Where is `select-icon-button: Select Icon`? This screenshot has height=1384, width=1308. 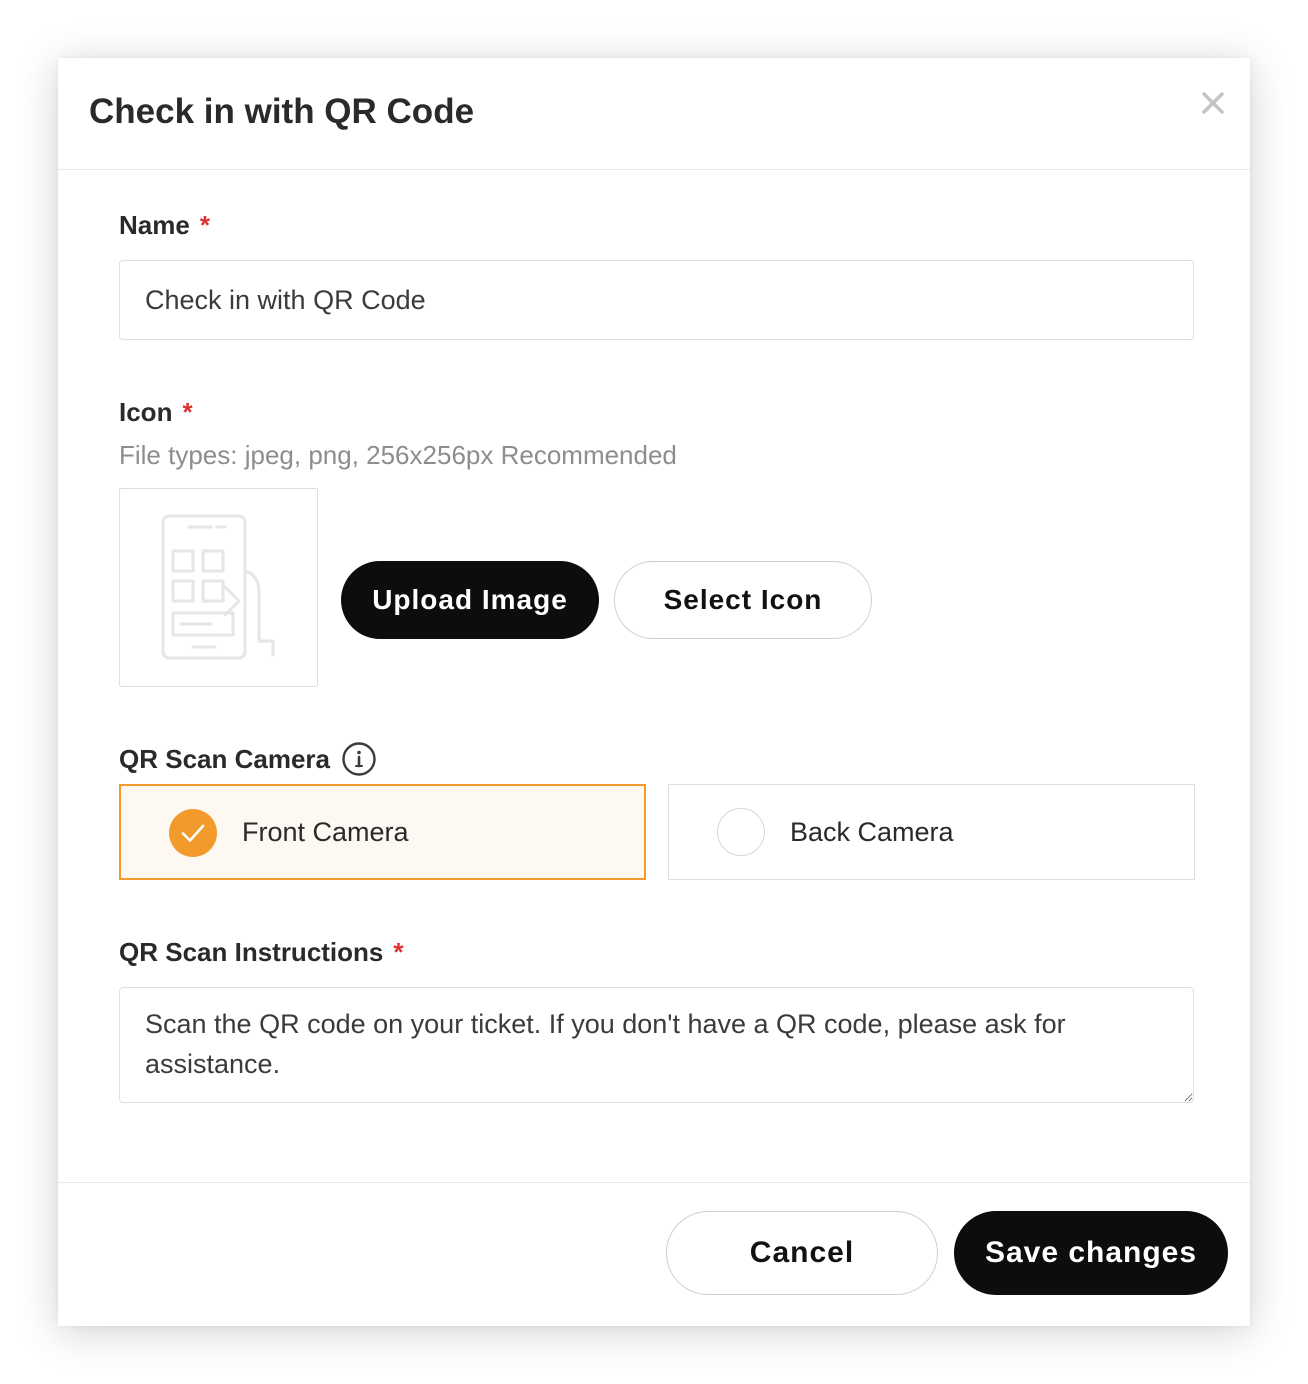
select-icon-button: Select Icon is located at coordinates (743, 600).